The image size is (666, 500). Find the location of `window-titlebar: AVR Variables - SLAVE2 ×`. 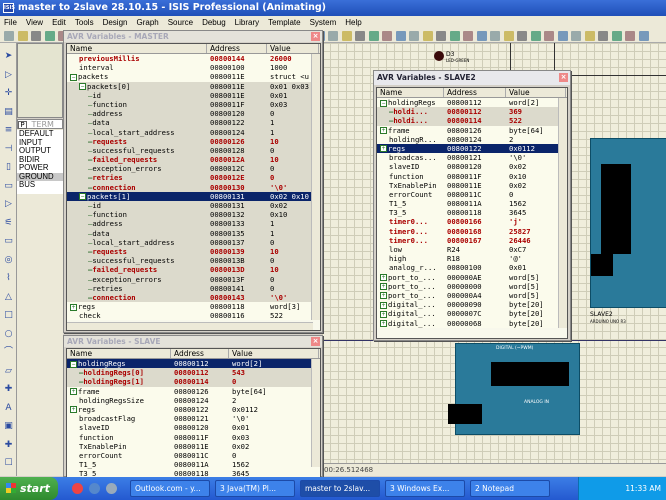

window-titlebar: AVR Variables - SLAVE2 × is located at coordinates (472, 78).